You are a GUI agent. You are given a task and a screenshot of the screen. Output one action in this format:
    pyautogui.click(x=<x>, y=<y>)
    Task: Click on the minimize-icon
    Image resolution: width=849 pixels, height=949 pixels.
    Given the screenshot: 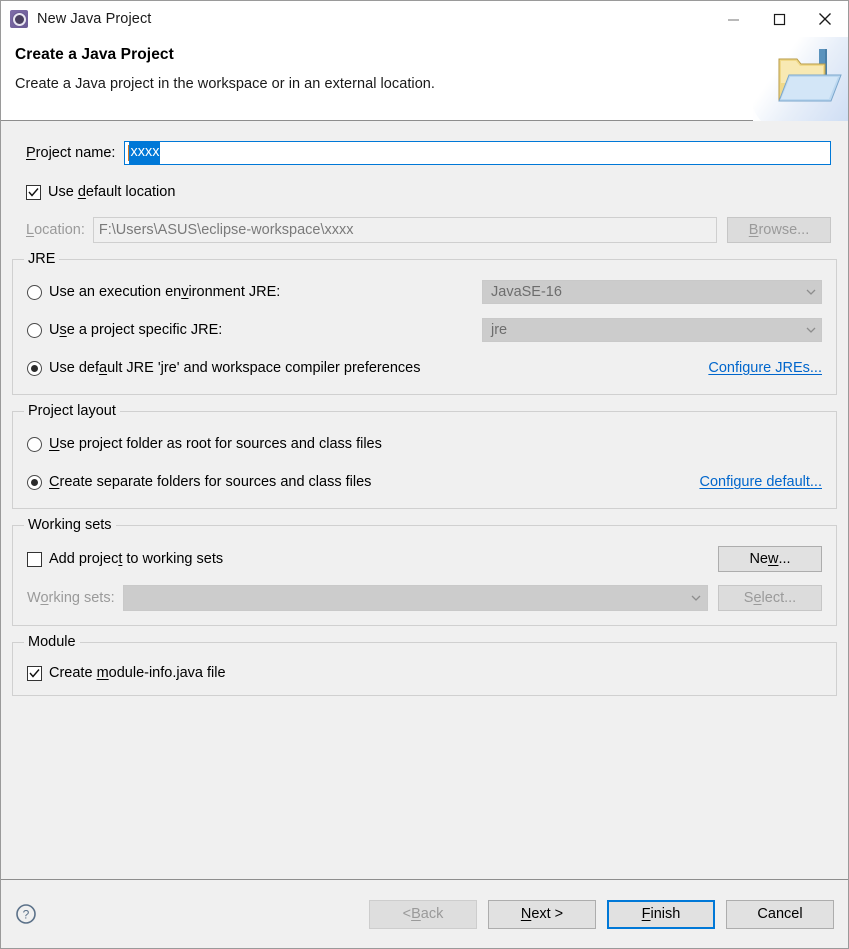 What is the action you would take?
    pyautogui.click(x=733, y=19)
    